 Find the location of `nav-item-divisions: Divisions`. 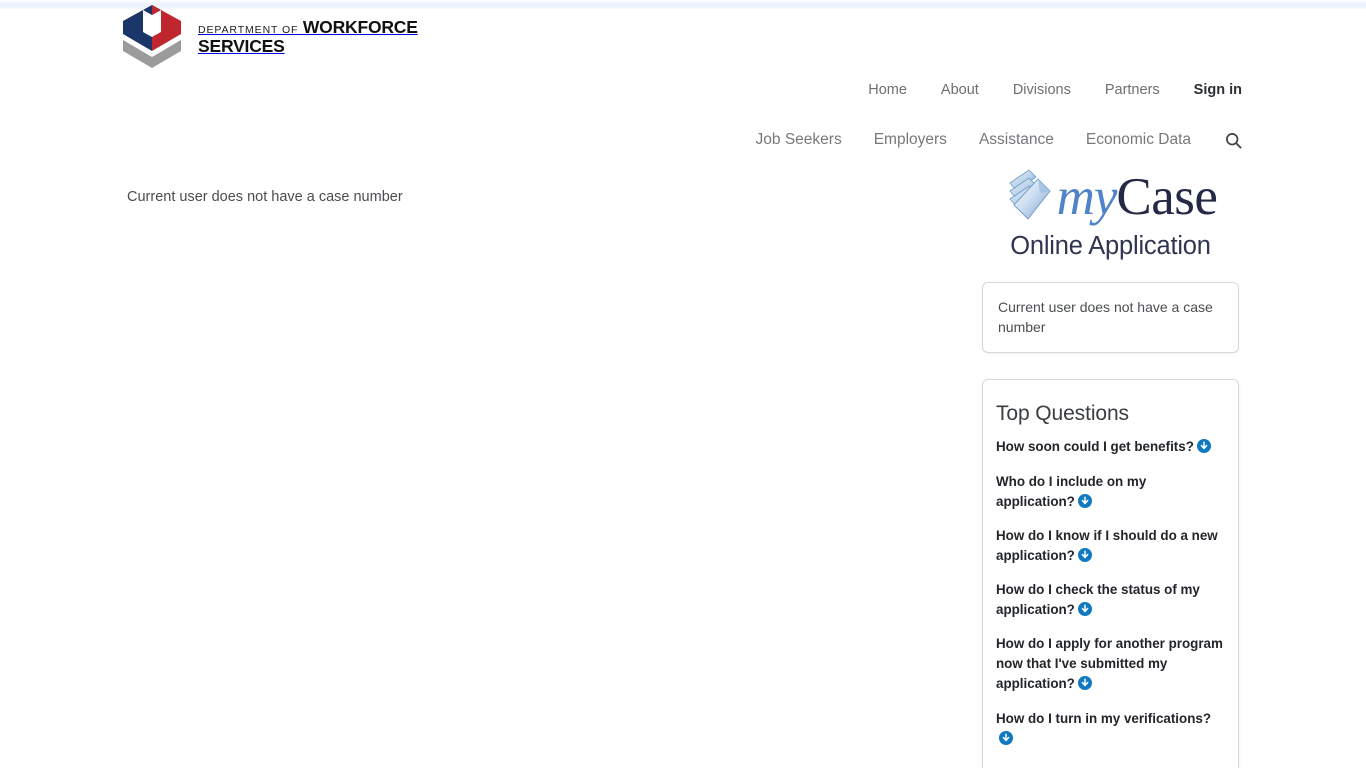

nav-item-divisions: Divisions is located at coordinates (1042, 90).